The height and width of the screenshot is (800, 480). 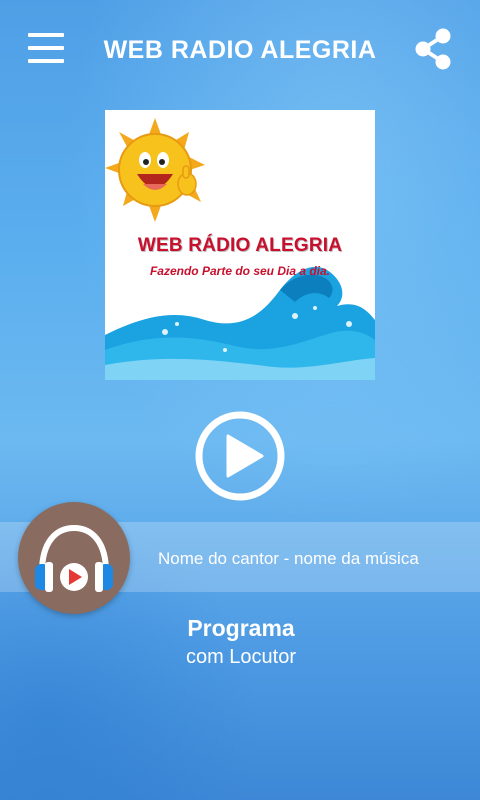 I want to click on play-circle-icon, so click(x=240, y=456).